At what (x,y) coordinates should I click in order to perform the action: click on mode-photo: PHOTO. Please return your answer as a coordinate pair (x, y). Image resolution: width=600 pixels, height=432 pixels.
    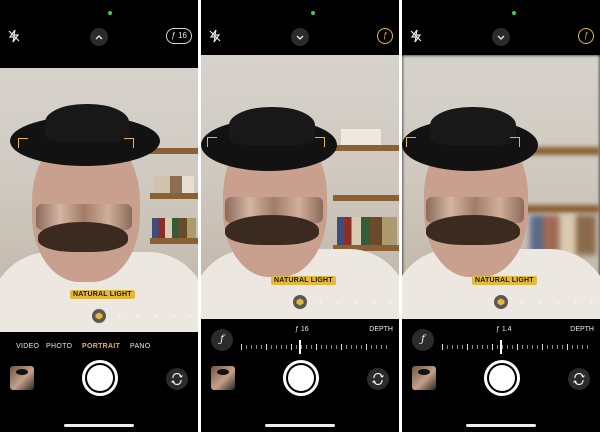
    Looking at the image, I should click on (59, 346).